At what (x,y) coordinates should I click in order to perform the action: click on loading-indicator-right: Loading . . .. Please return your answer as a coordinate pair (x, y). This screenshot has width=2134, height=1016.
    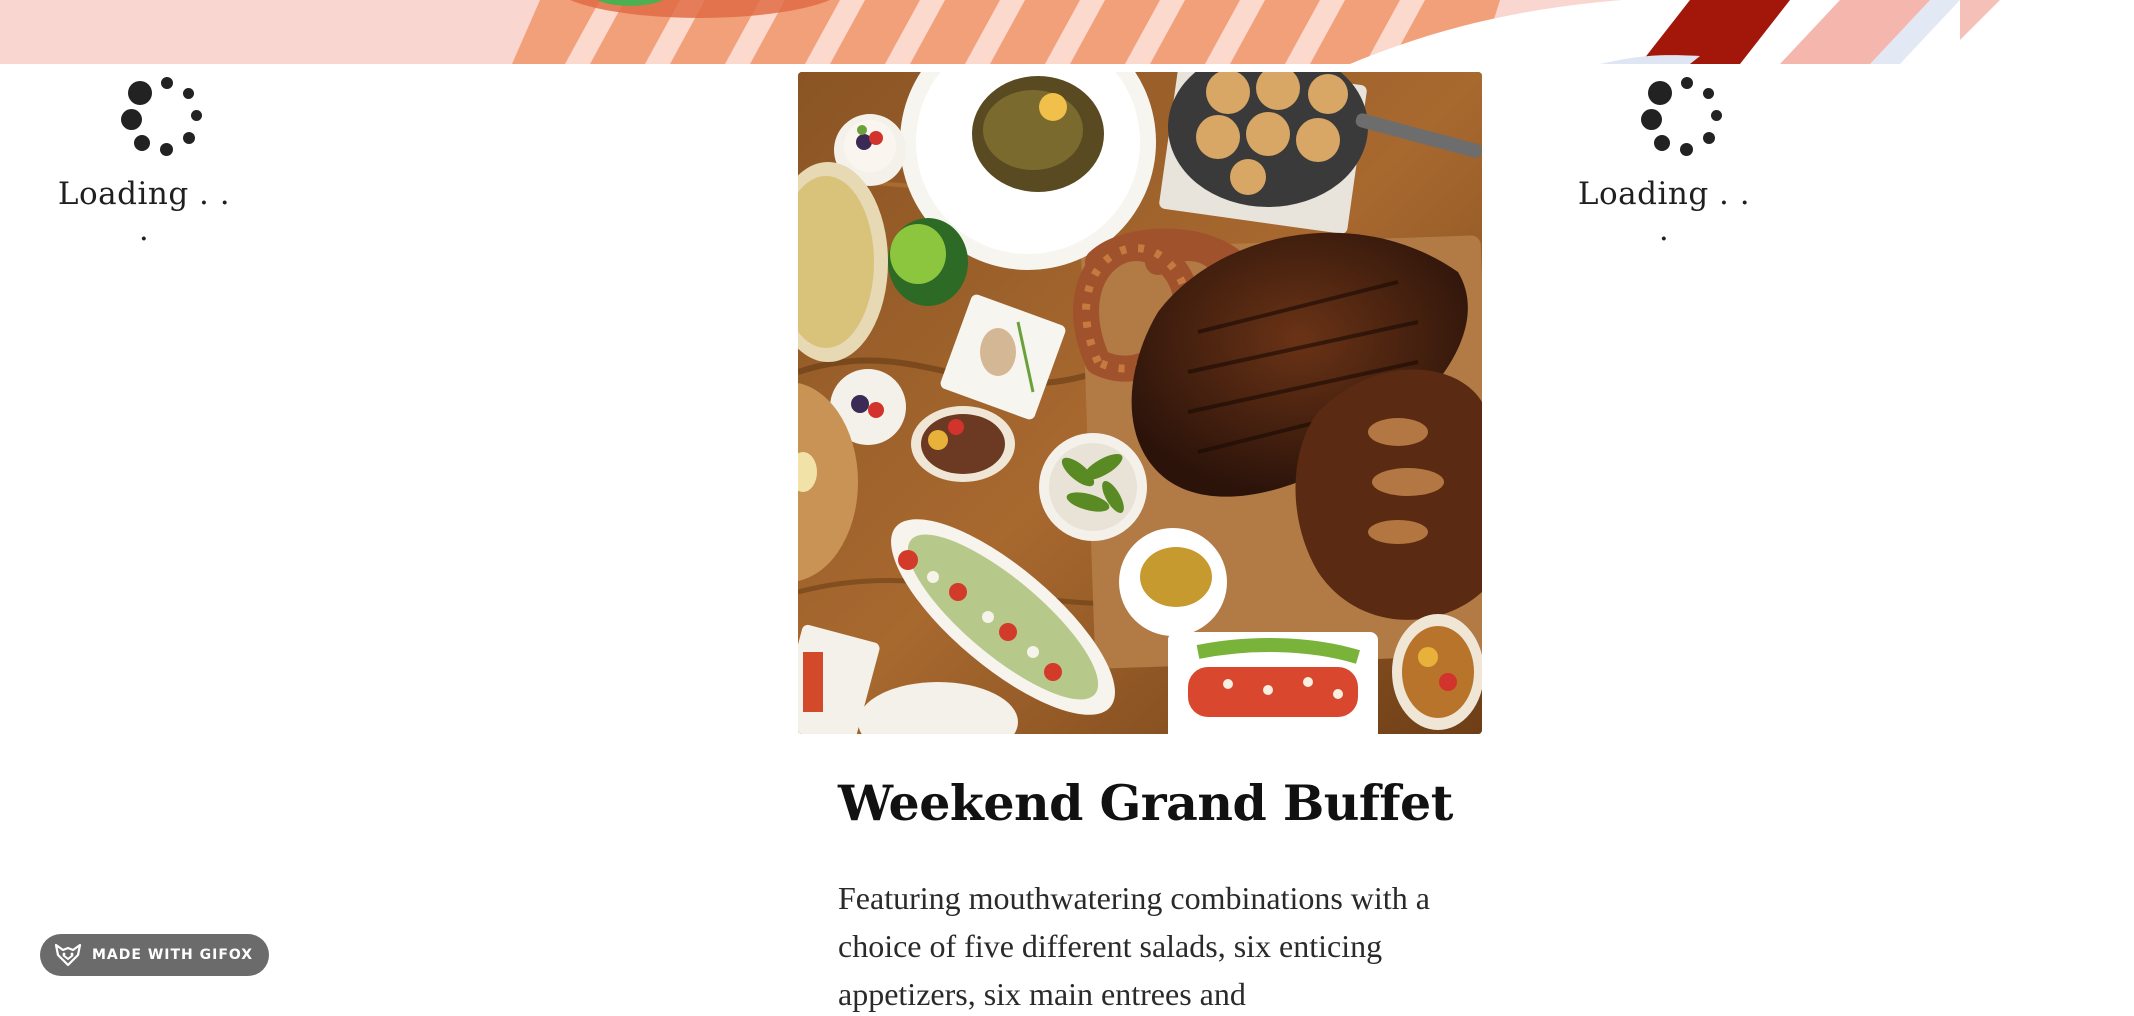
    Looking at the image, I should click on (1664, 159).